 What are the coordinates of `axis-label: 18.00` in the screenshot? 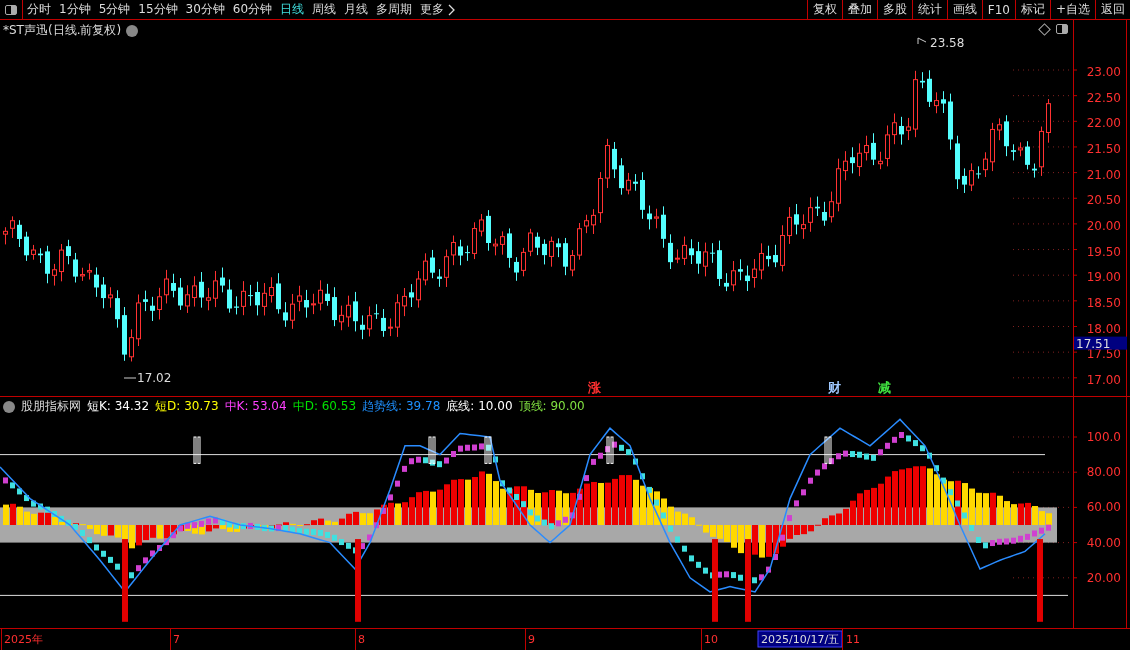 It's located at (1103, 328).